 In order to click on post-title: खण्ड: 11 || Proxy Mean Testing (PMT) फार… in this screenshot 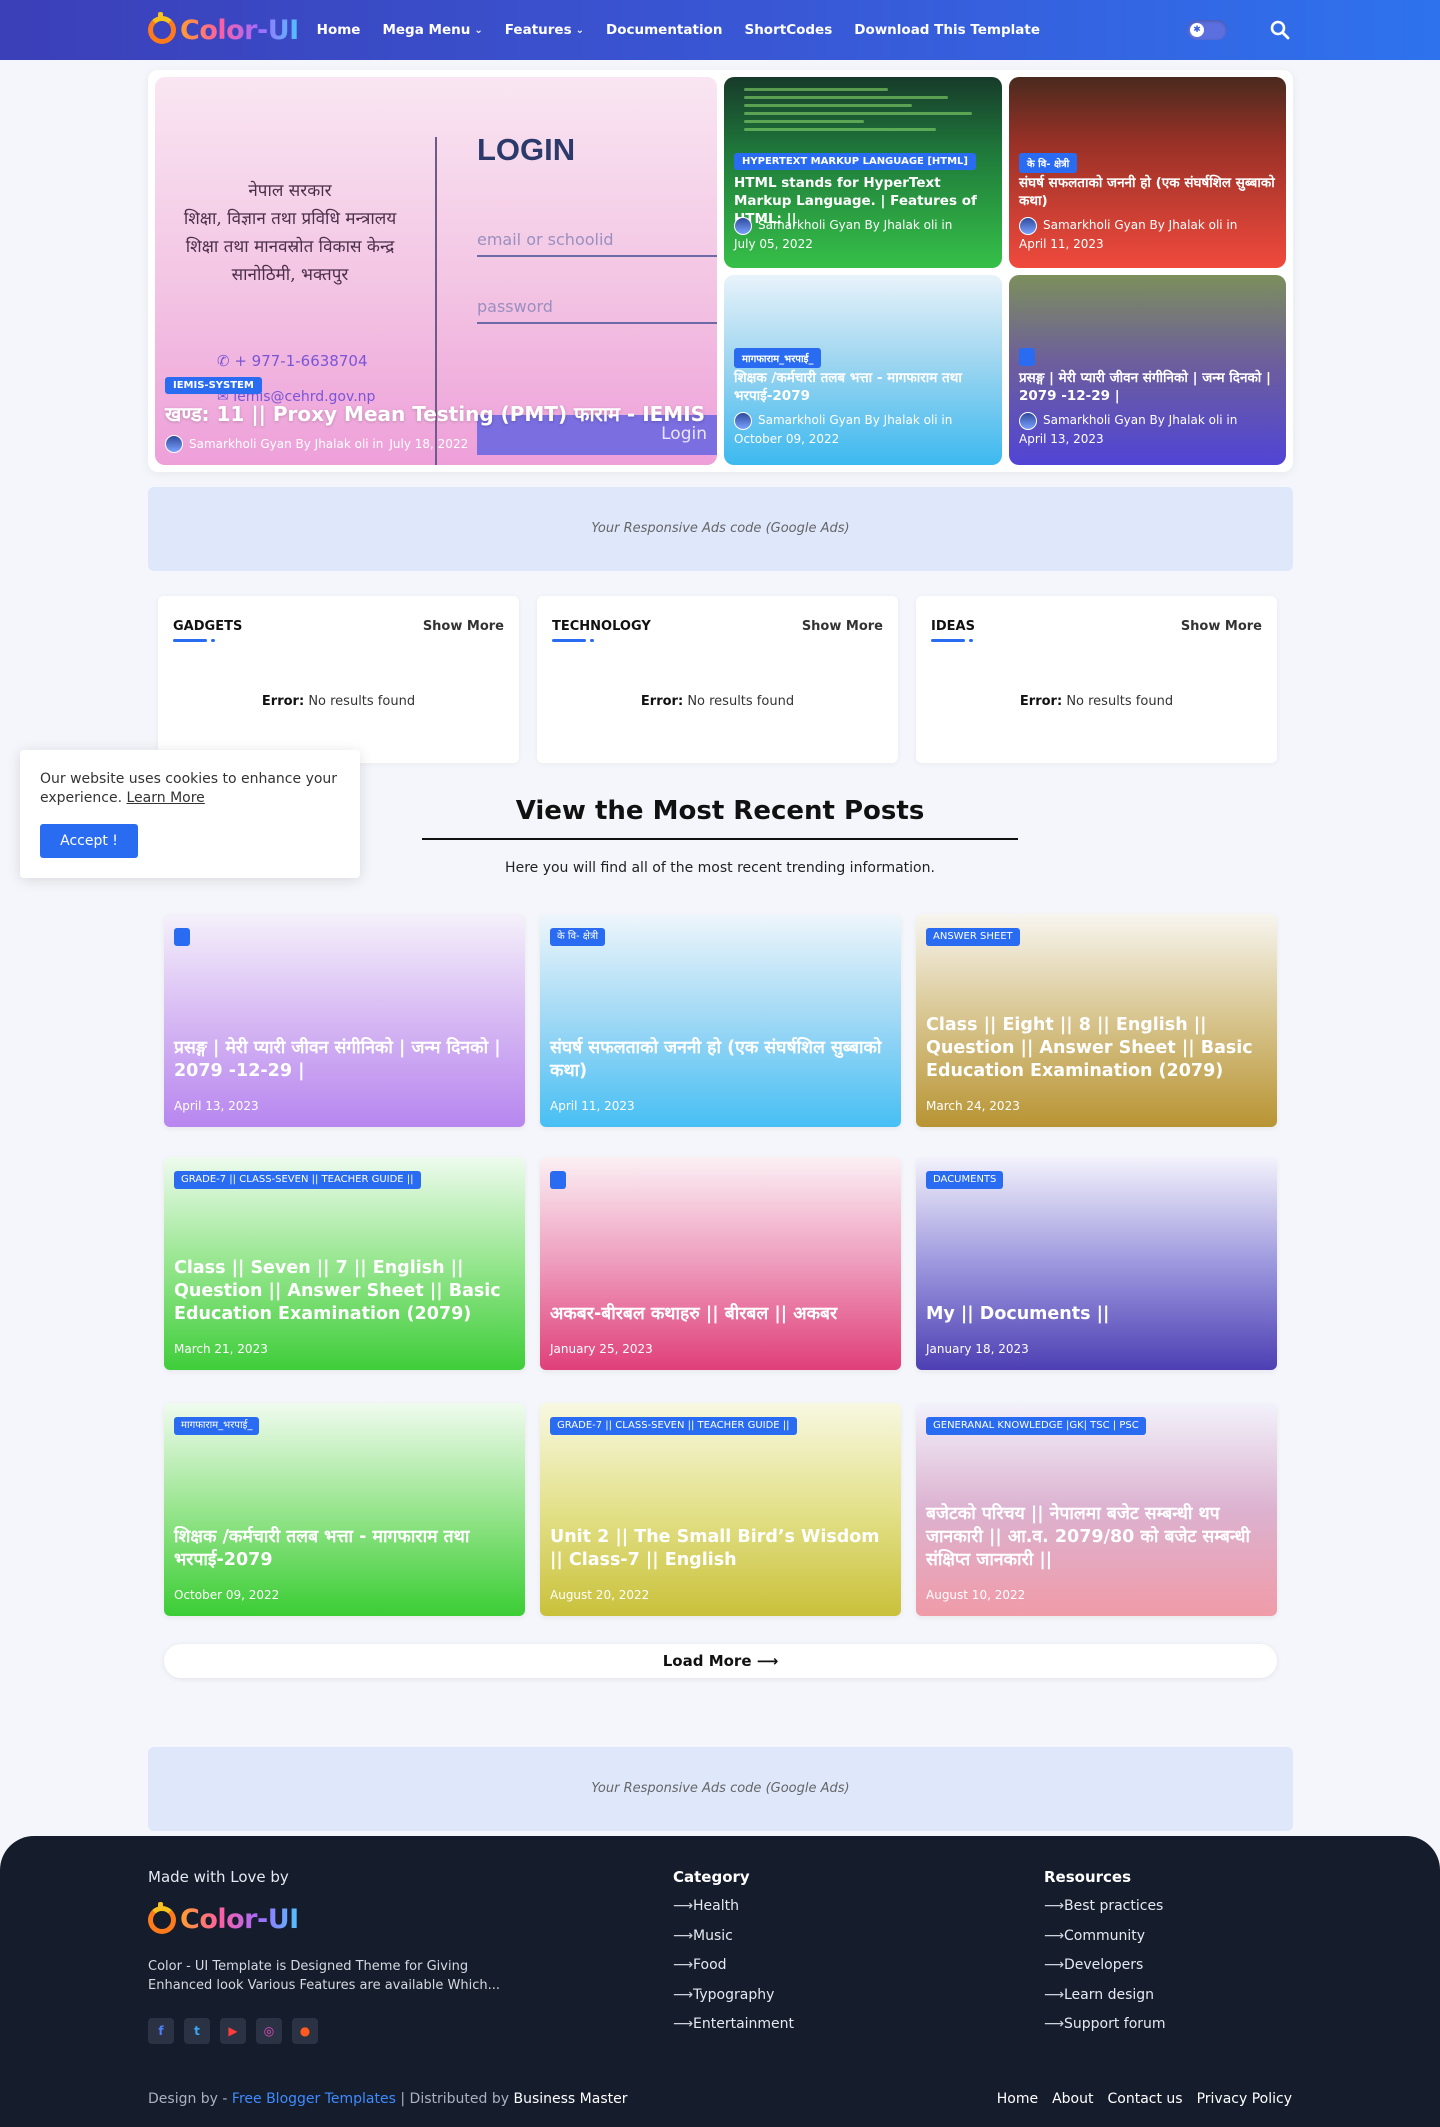, I will do `click(435, 413)`.